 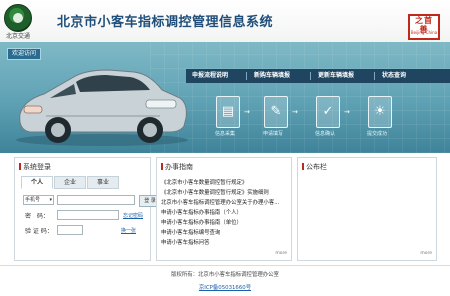 I want to click on account-input, so click(x=96, y=200).